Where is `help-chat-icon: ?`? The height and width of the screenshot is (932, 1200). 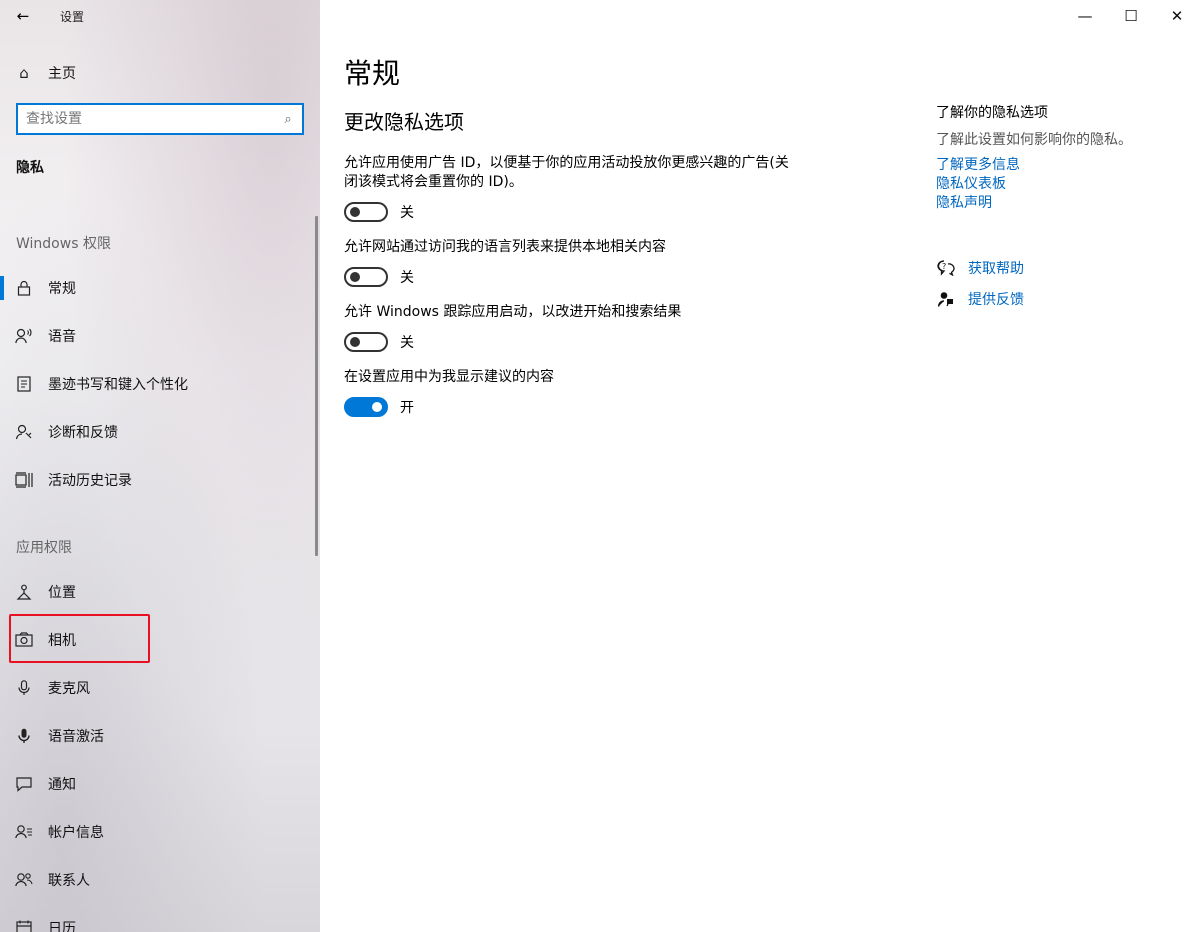
help-chat-icon: ? is located at coordinates (946, 268).